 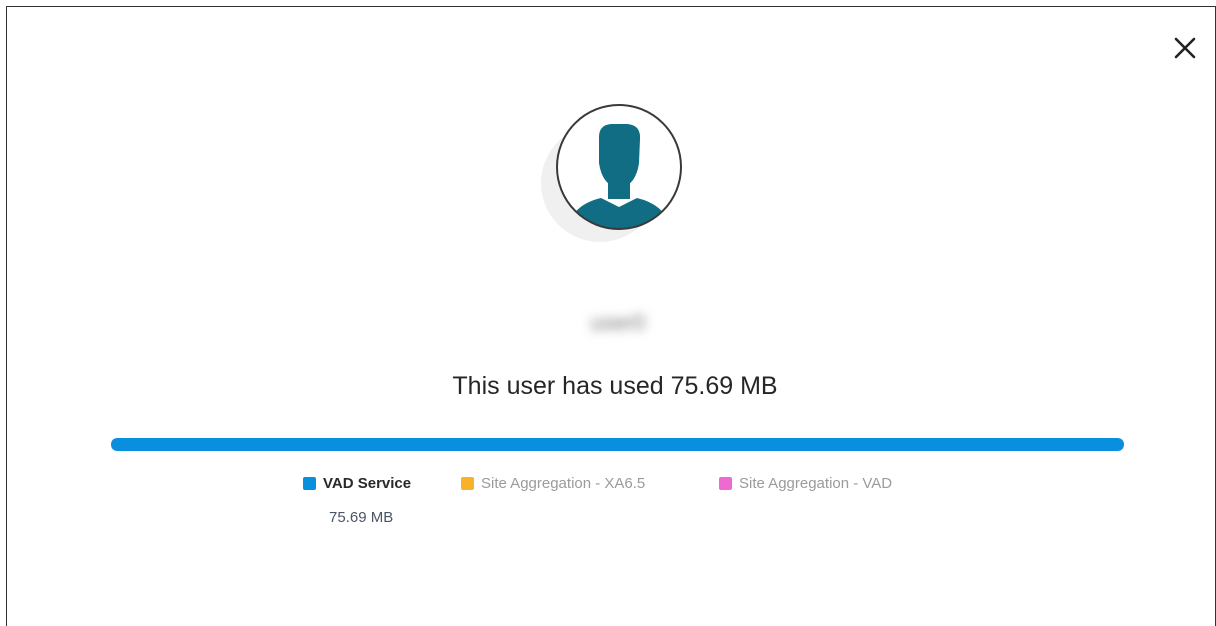 What do you see at coordinates (816, 483) in the screenshot?
I see `legend-label: Site Aggregation - VAD` at bounding box center [816, 483].